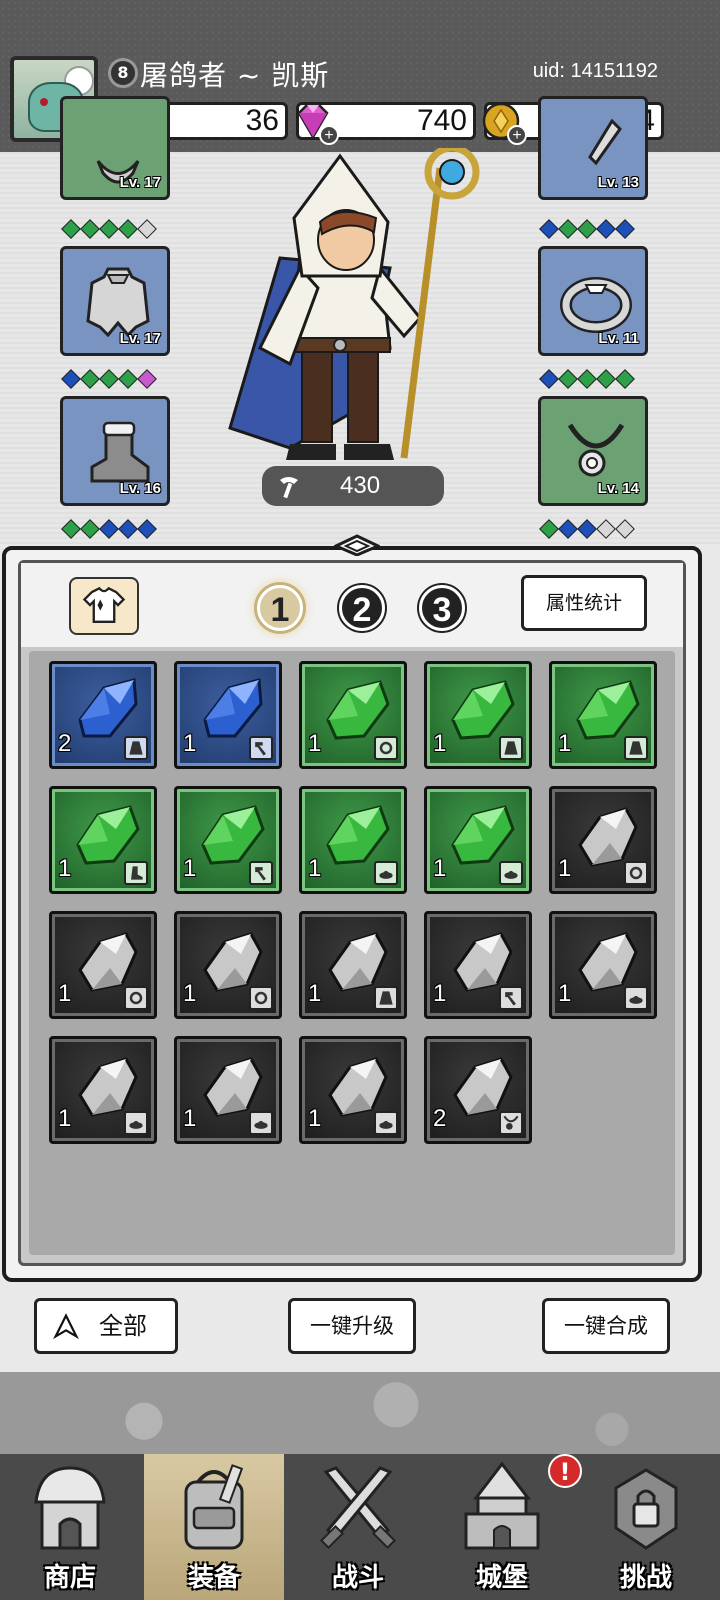  I want to click on bottom-nav: 商店 装备 战斗 城堡 挑战, so click(360, 1527).